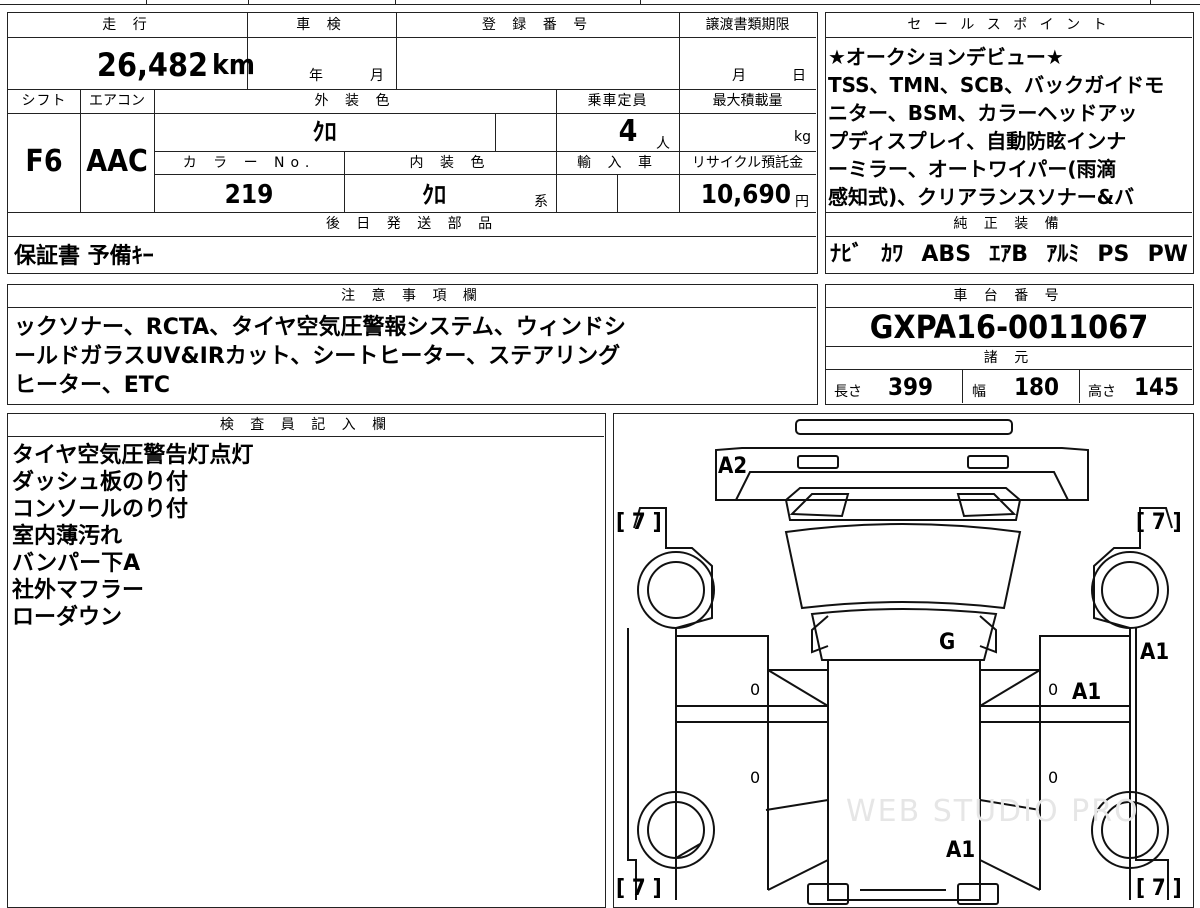 This screenshot has width=1200, height=908. Describe the element at coordinates (450, 163) in the screenshot. I see `interior-color-header: 内 装 色` at that location.